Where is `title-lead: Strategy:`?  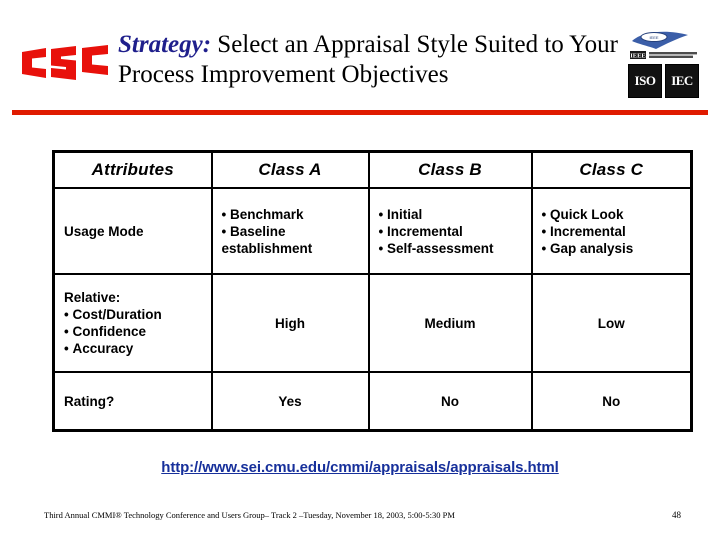 title-lead: Strategy: is located at coordinates (165, 44).